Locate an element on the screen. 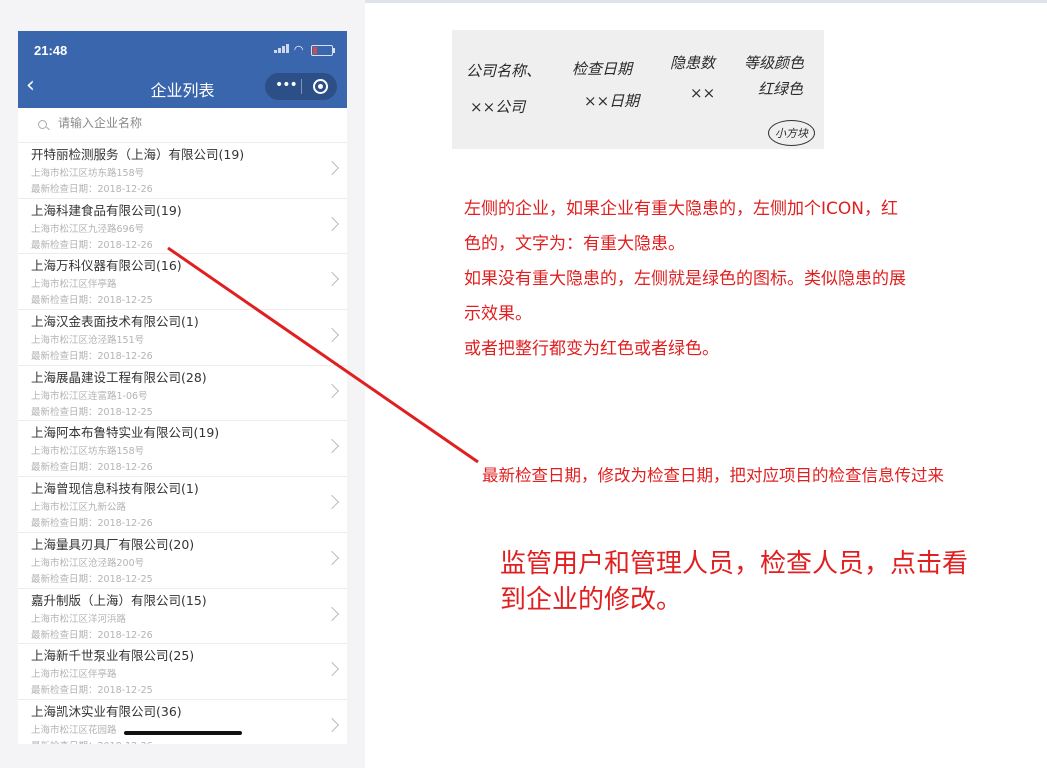 The width and height of the screenshot is (1047, 768). company-address: 上海市松江区九泾路696号 is located at coordinates (88, 229).